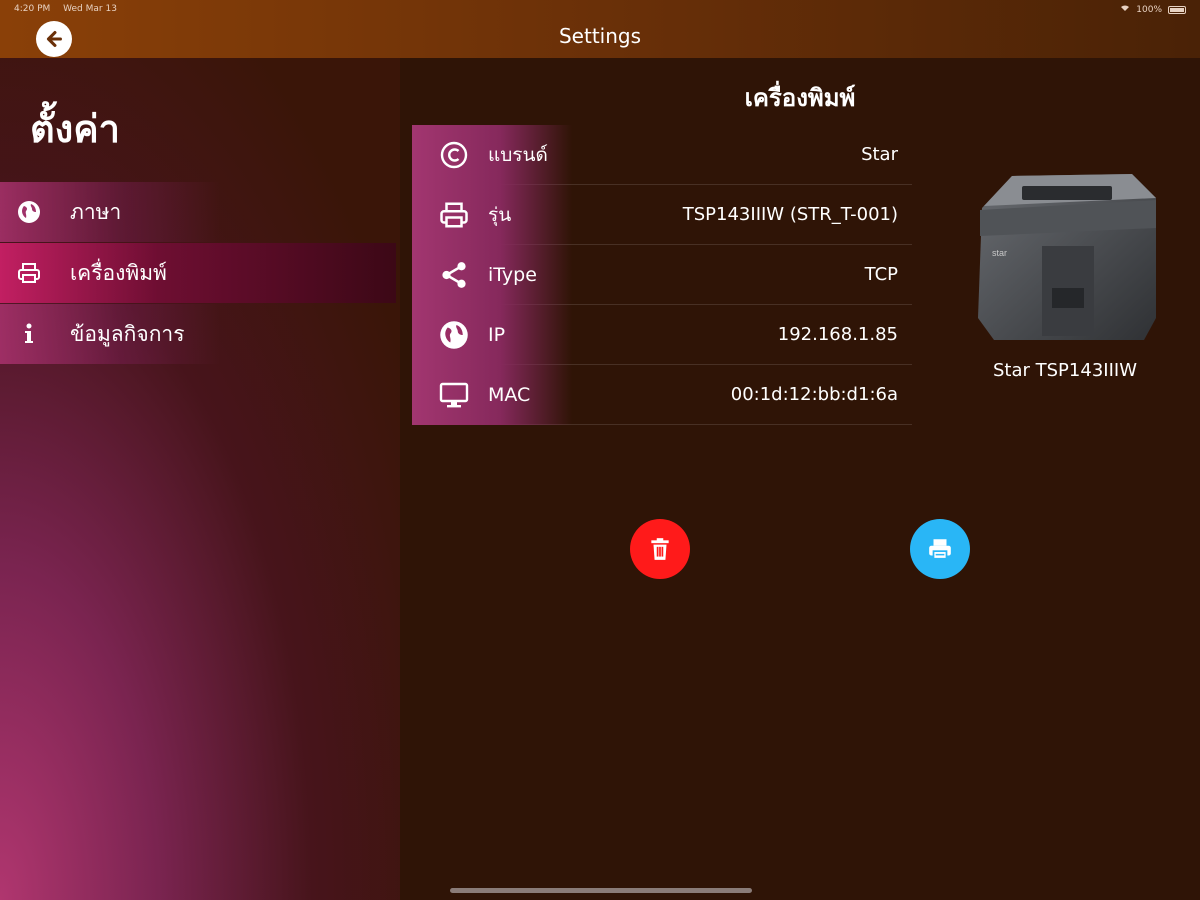  I want to click on copyright-icon, so click(454, 155).